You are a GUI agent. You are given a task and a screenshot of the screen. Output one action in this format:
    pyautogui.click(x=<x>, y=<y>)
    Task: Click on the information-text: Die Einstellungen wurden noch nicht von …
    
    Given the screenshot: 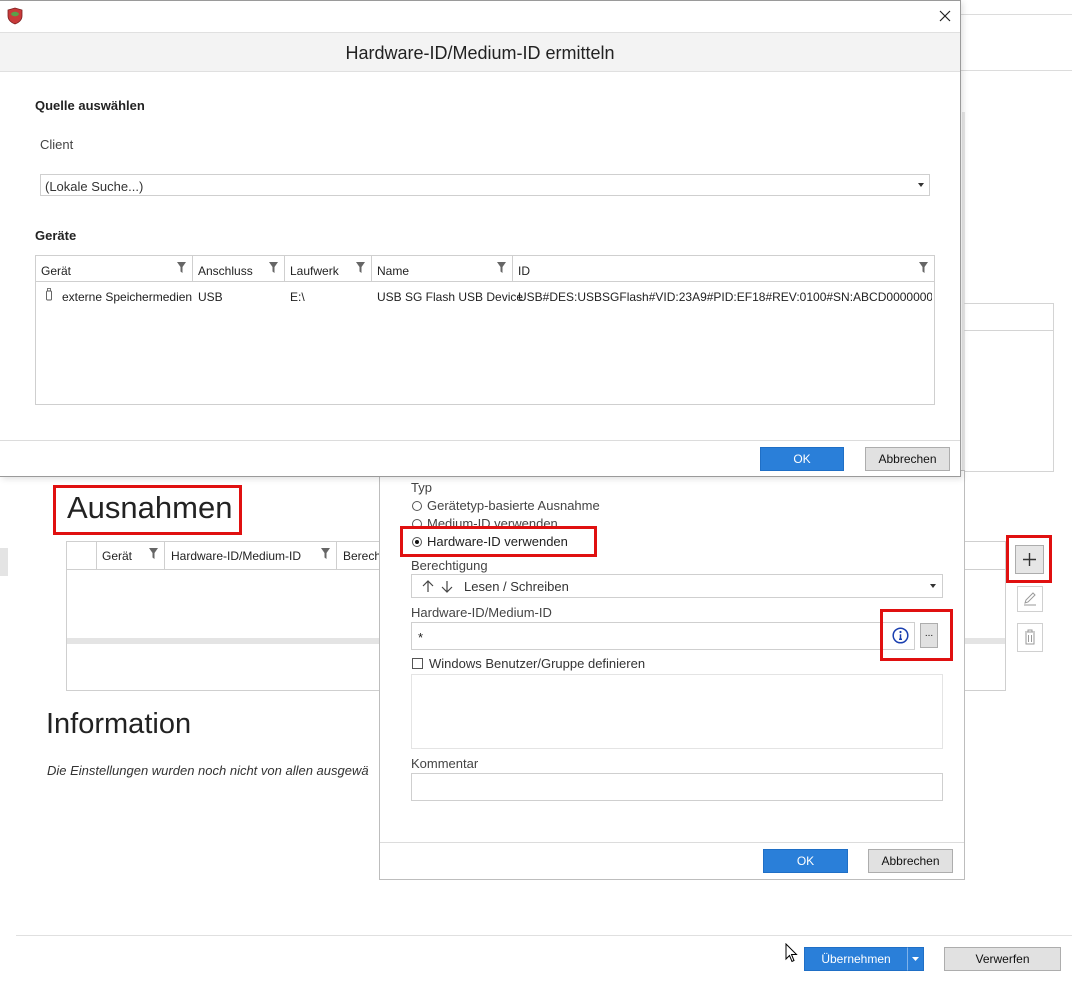 What is the action you would take?
    pyautogui.click(x=208, y=770)
    